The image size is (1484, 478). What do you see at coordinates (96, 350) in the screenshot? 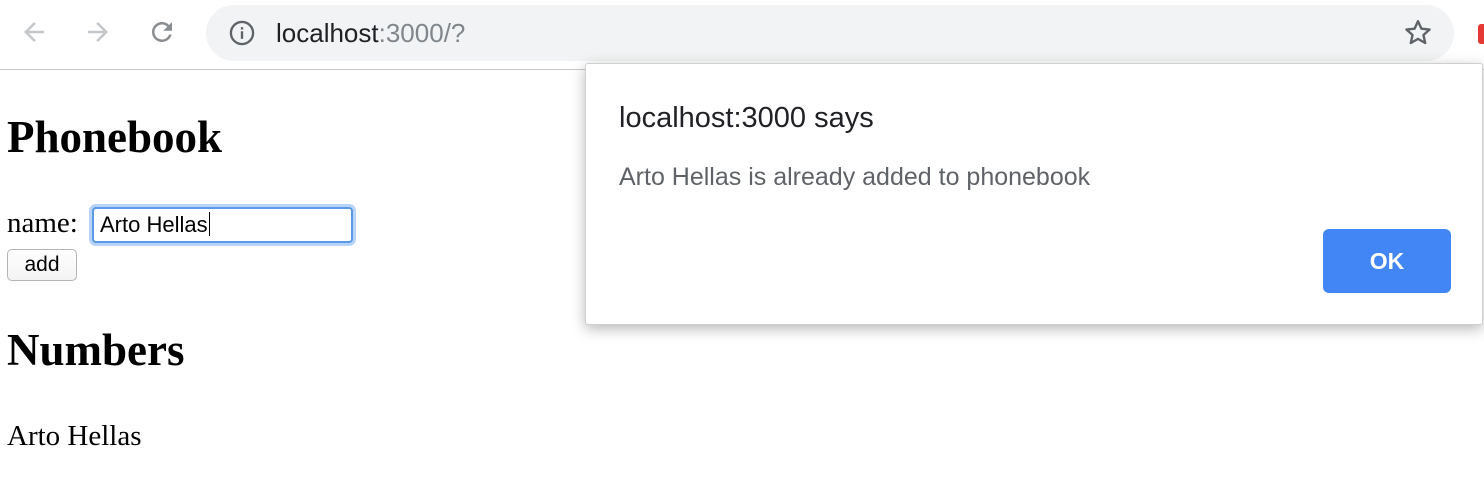
I see `numbers-heading: Numbers` at bounding box center [96, 350].